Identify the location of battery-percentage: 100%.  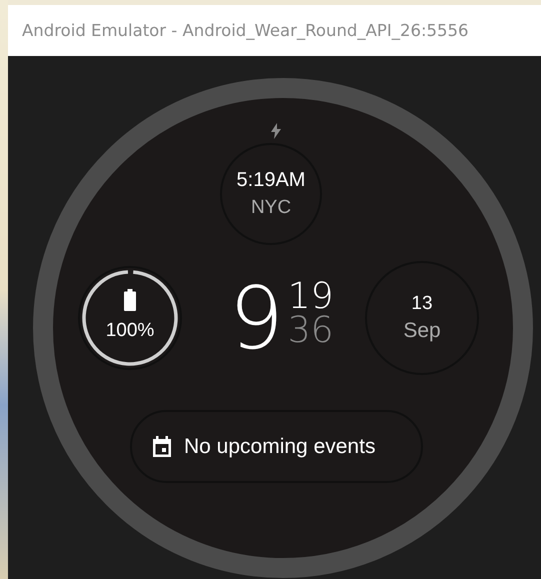
(130, 331).